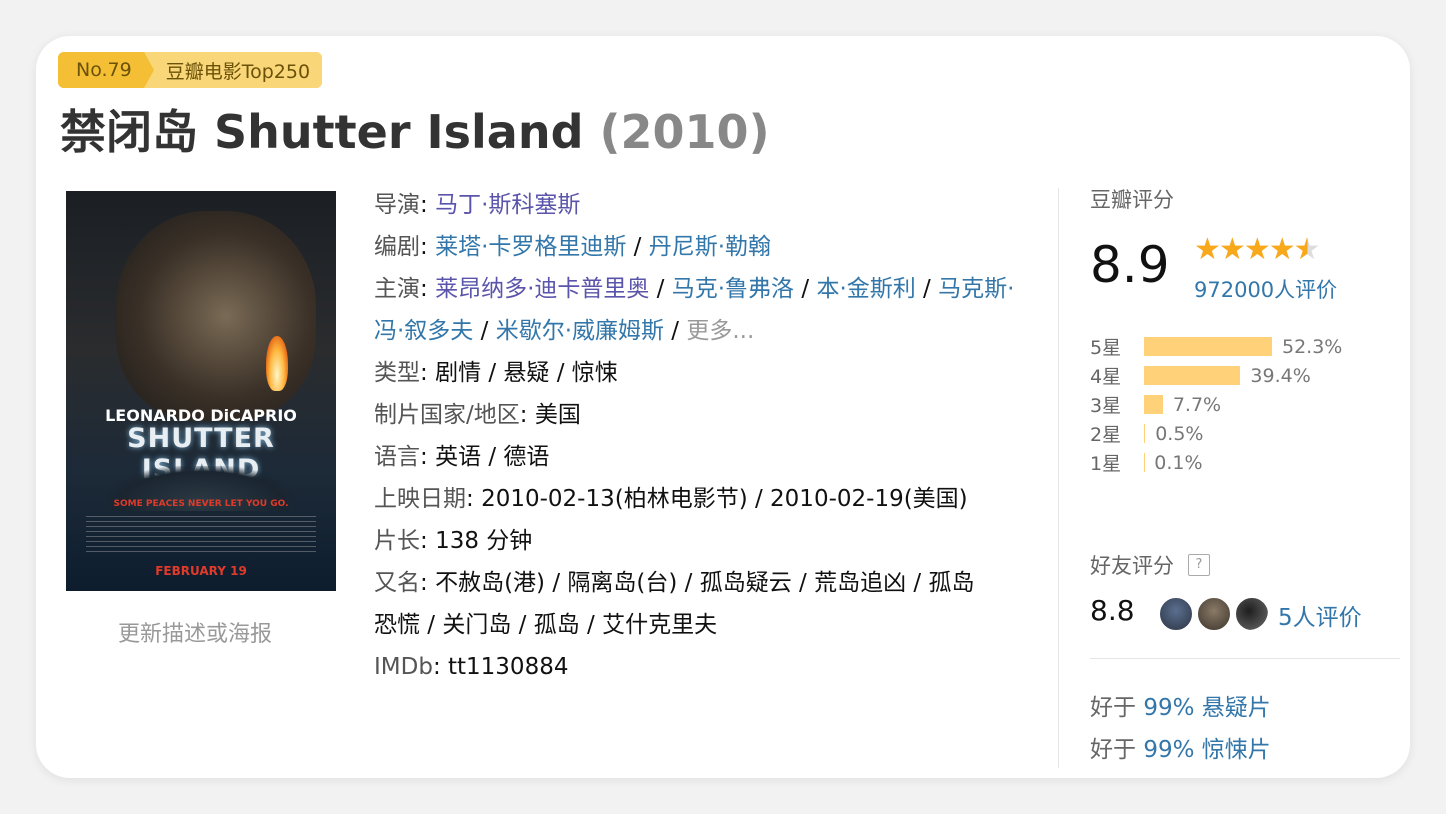  Describe the element at coordinates (1307, 249) in the screenshot. I see `half-star-icon: ★` at that location.